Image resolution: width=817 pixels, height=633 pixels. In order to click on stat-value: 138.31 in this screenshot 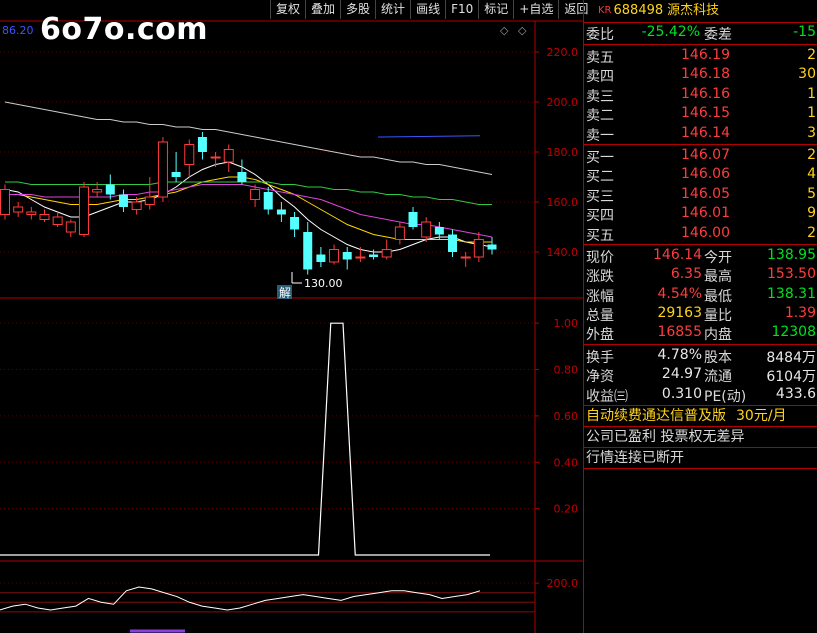, I will do `click(791, 293)`.